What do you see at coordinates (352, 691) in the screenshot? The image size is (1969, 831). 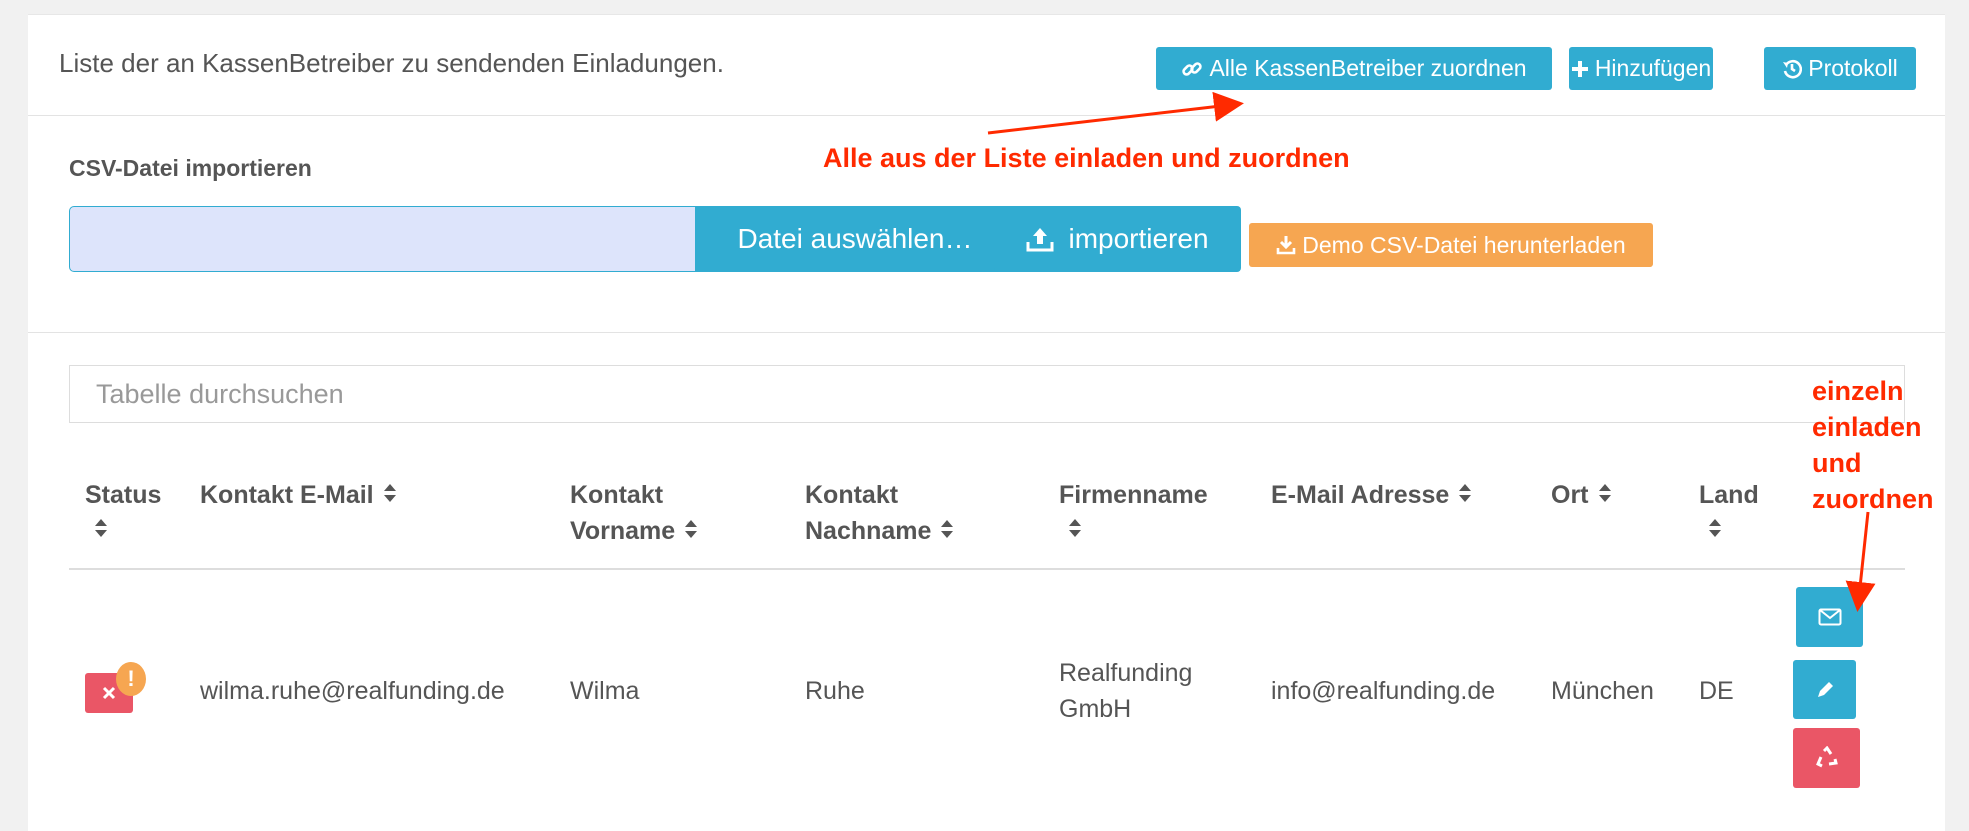 I see `cell-contact-email: wilma.ruhe@realfunding.de` at bounding box center [352, 691].